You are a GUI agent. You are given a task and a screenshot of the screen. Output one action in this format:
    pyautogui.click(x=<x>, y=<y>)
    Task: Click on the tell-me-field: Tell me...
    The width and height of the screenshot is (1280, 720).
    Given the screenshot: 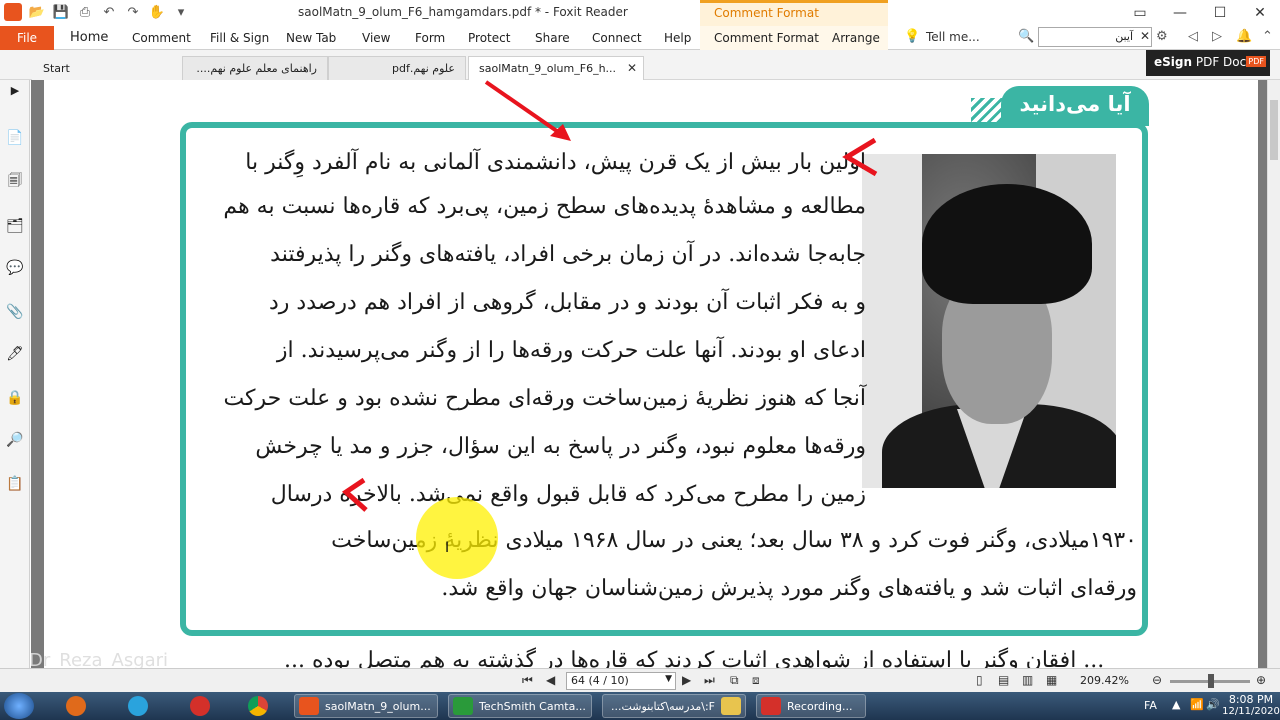 What is the action you would take?
    pyautogui.click(x=953, y=37)
    